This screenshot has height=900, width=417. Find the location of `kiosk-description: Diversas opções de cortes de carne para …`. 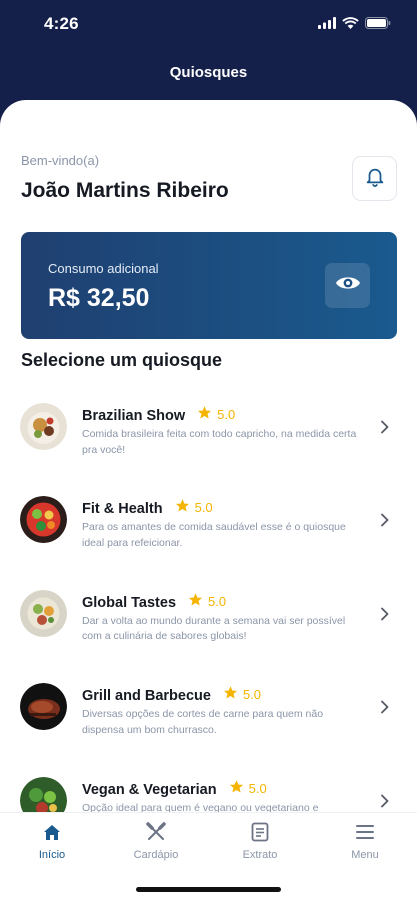

kiosk-description: Diversas opções de cortes de carne para … is located at coordinates (203, 722).